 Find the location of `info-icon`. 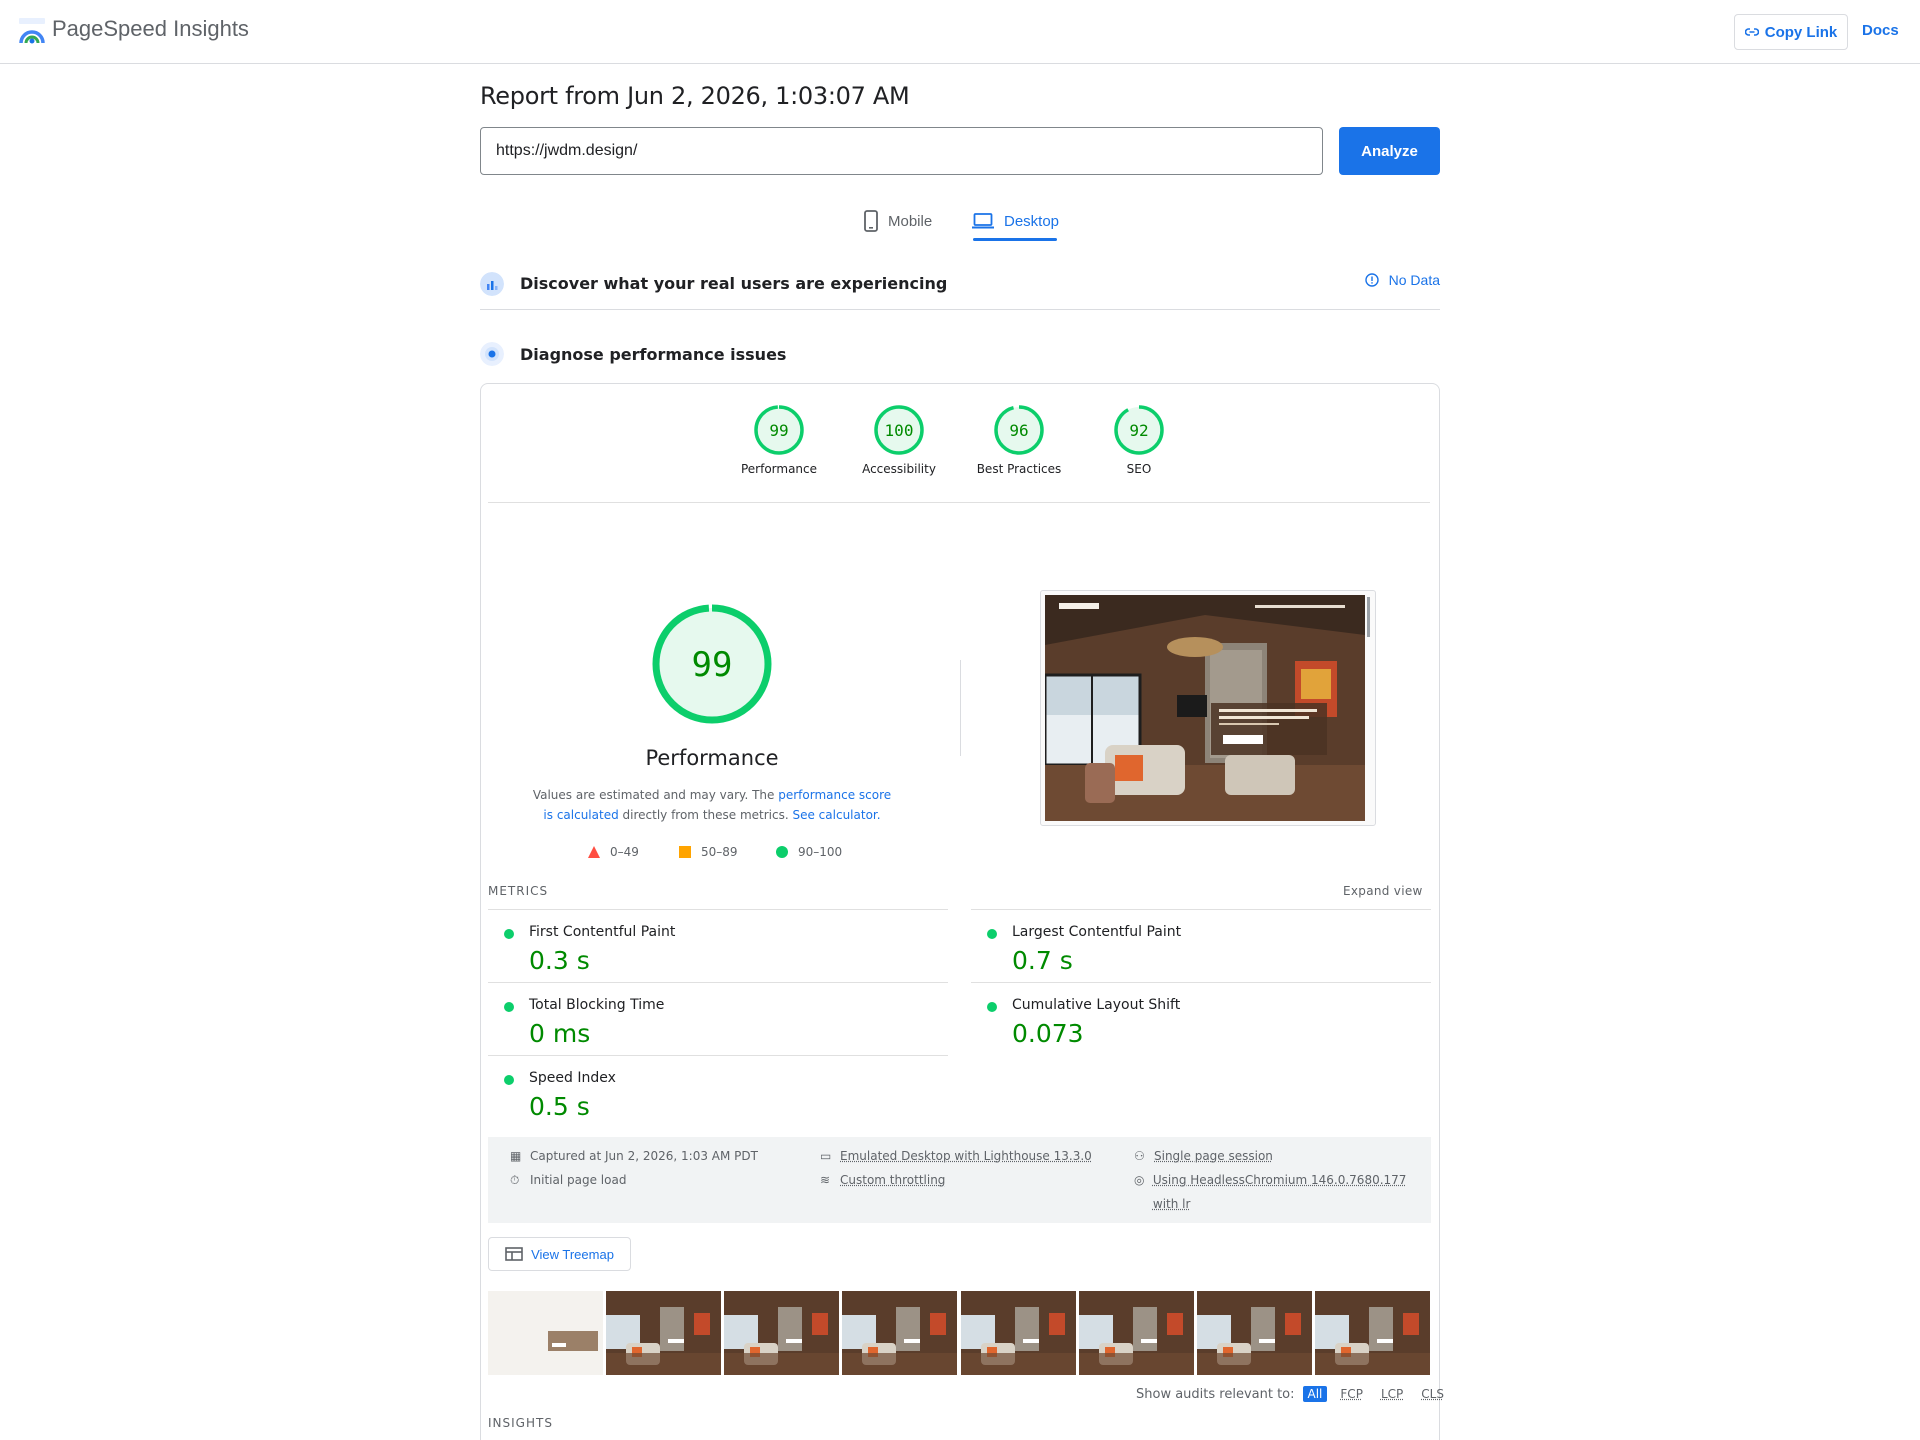

info-icon is located at coordinates (1372, 280).